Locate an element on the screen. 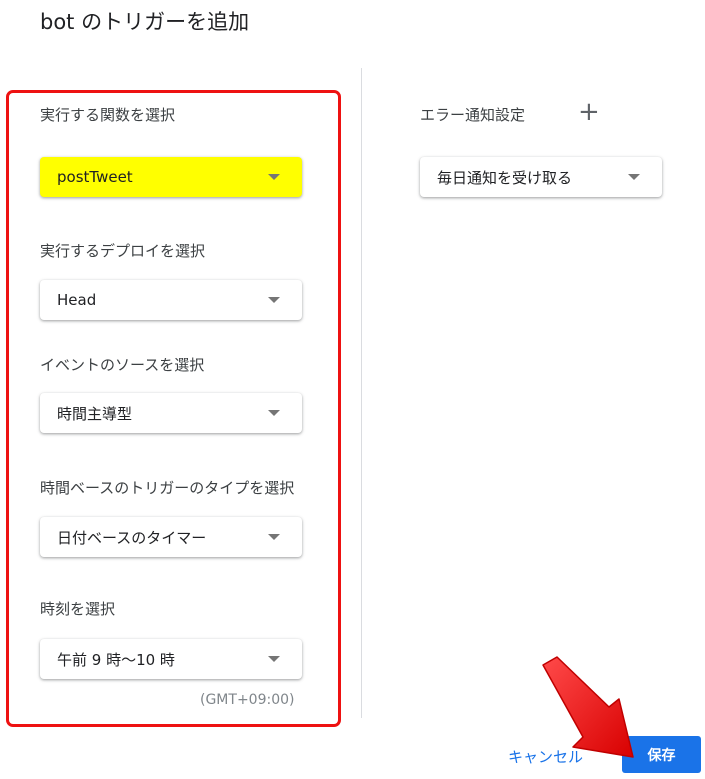 Image resolution: width=705 pixels, height=779 pixels. red-arrow-icon is located at coordinates (588, 707).